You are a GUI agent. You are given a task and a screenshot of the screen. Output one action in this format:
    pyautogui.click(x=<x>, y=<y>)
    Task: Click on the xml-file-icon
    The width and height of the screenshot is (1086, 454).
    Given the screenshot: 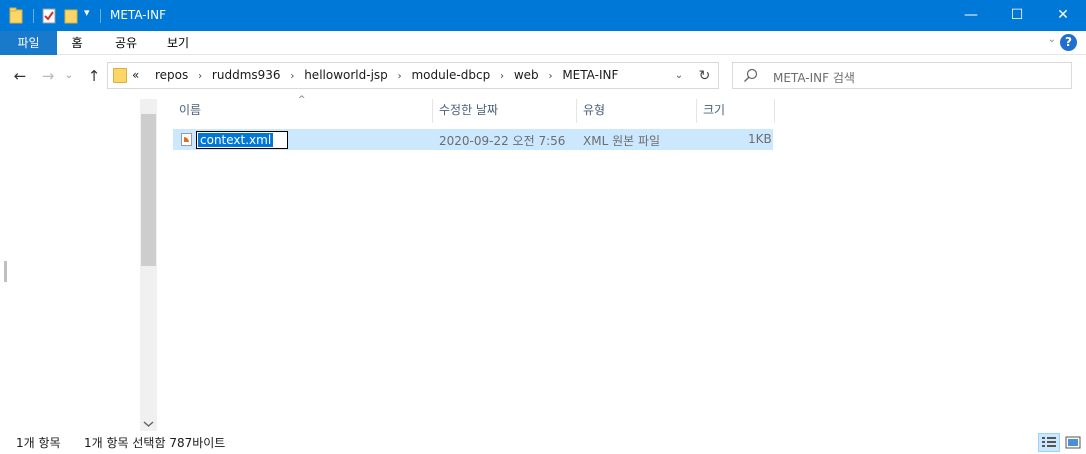 What is the action you would take?
    pyautogui.click(x=186, y=139)
    